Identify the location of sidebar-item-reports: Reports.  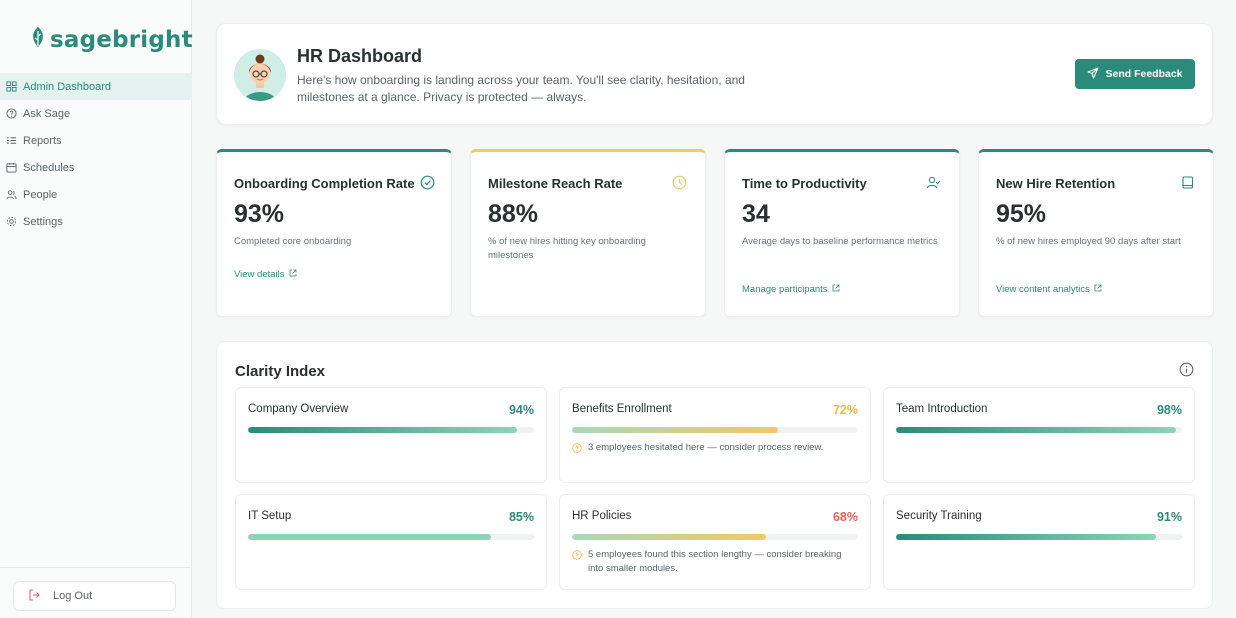
(96, 140).